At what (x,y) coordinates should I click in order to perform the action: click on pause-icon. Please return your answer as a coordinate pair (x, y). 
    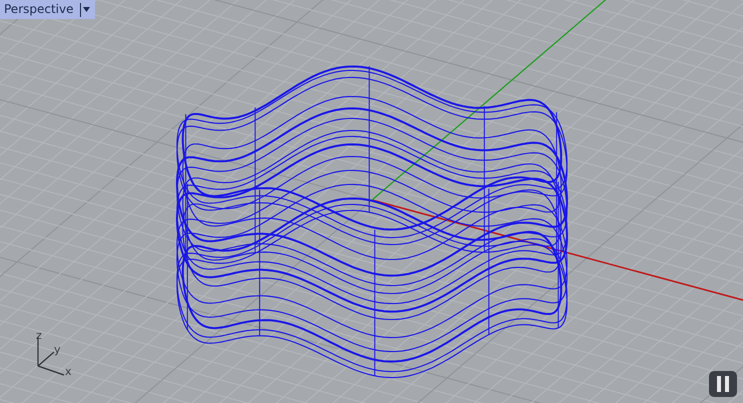
    Looking at the image, I should click on (723, 384).